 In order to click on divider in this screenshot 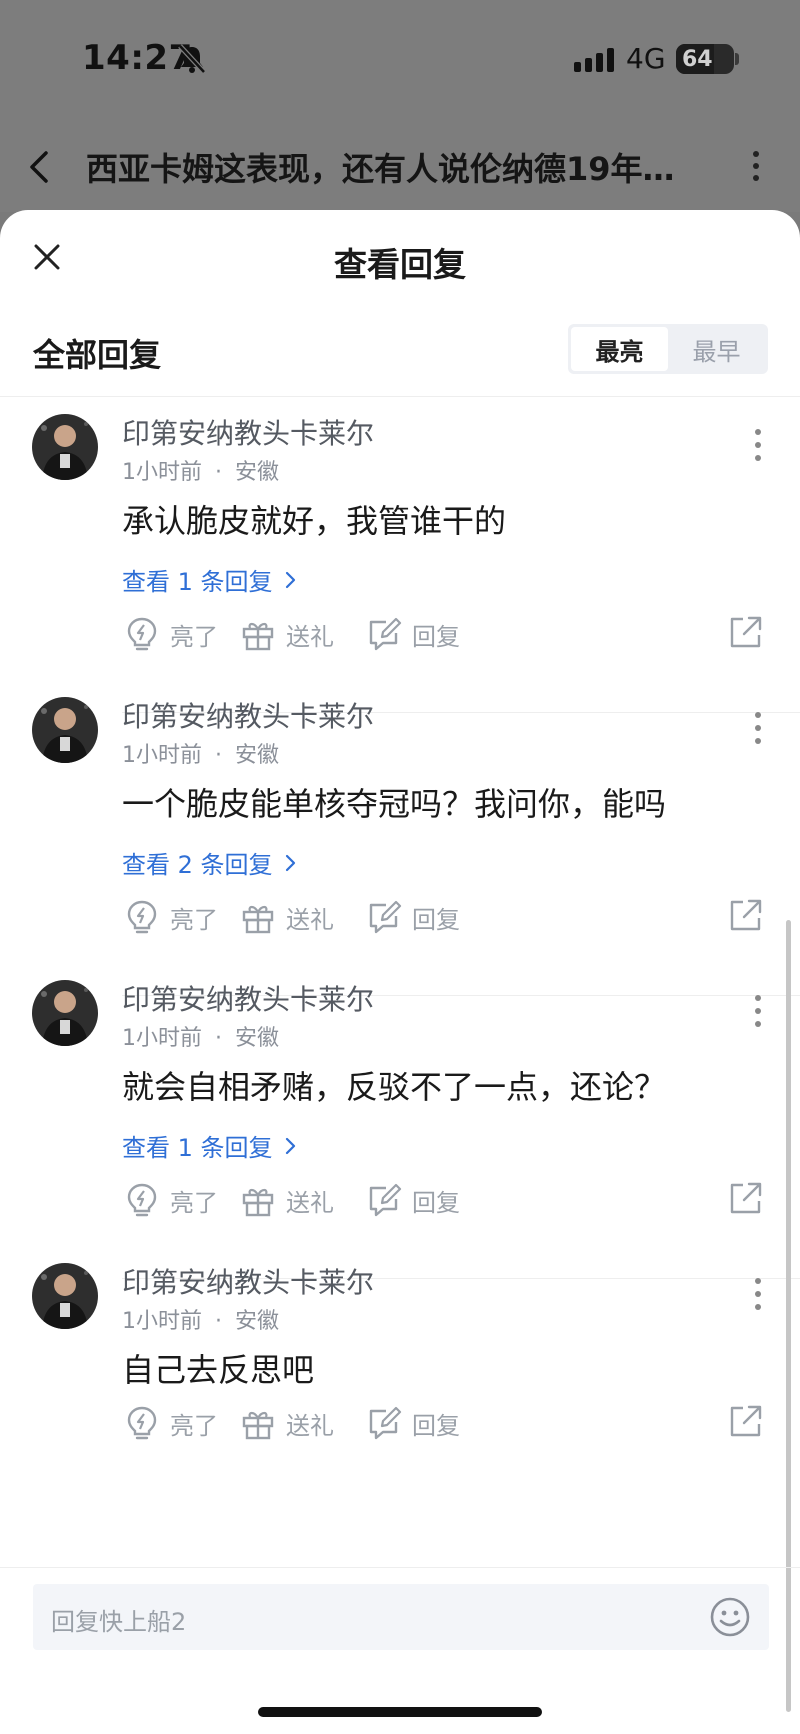, I will do `click(400, 396)`.